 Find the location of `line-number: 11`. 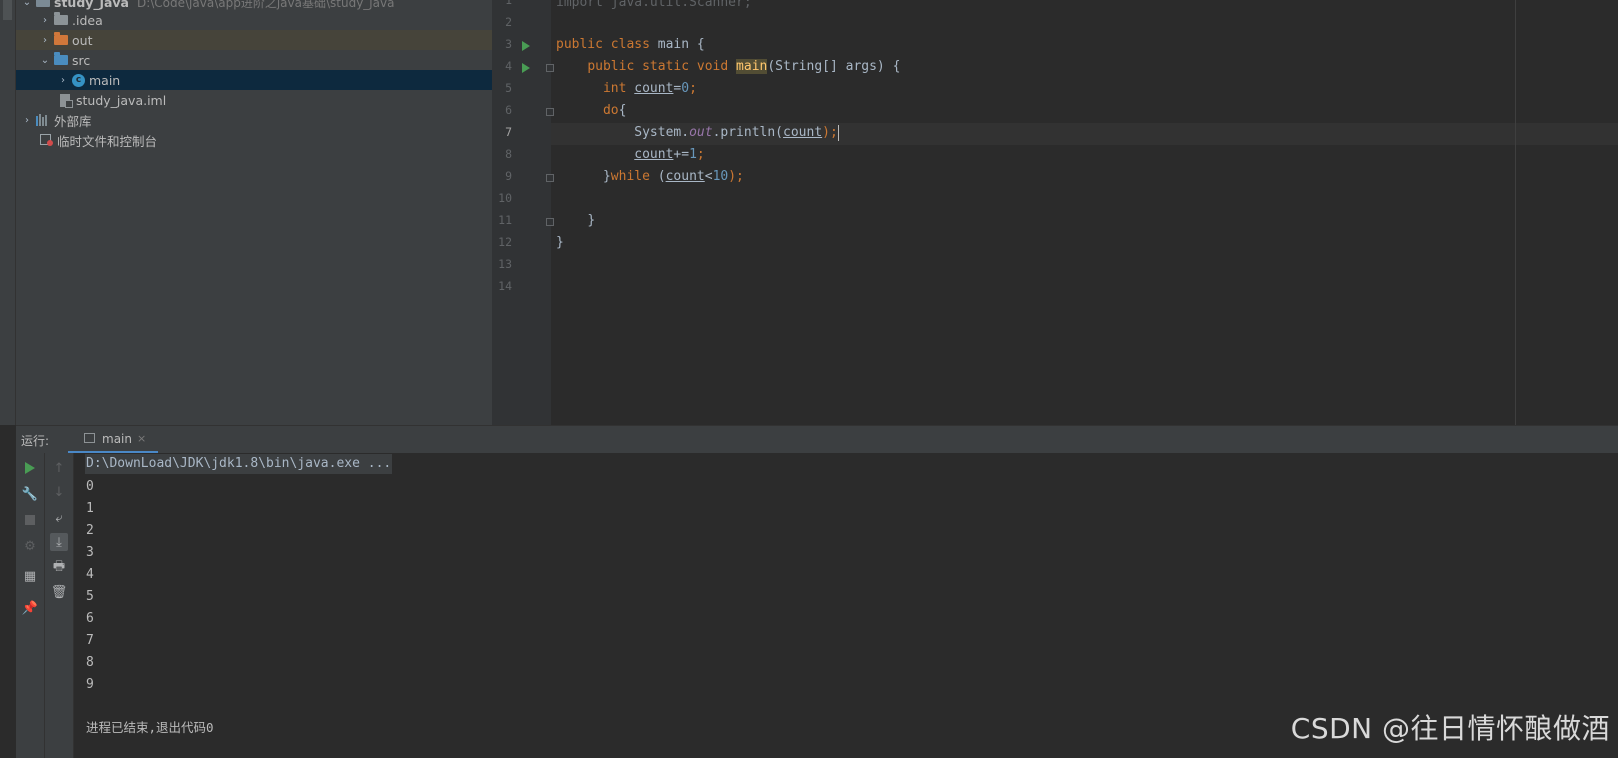

line-number: 11 is located at coordinates (505, 220).